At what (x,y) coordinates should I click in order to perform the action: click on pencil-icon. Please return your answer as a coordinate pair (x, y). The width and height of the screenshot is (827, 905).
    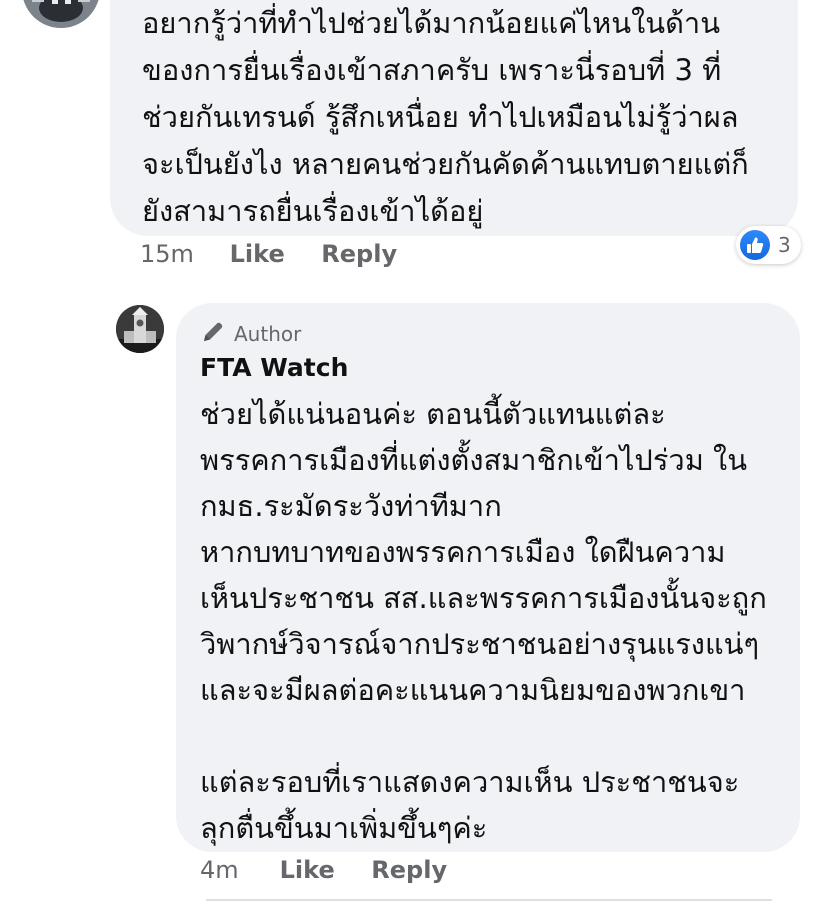
    Looking at the image, I should click on (213, 334).